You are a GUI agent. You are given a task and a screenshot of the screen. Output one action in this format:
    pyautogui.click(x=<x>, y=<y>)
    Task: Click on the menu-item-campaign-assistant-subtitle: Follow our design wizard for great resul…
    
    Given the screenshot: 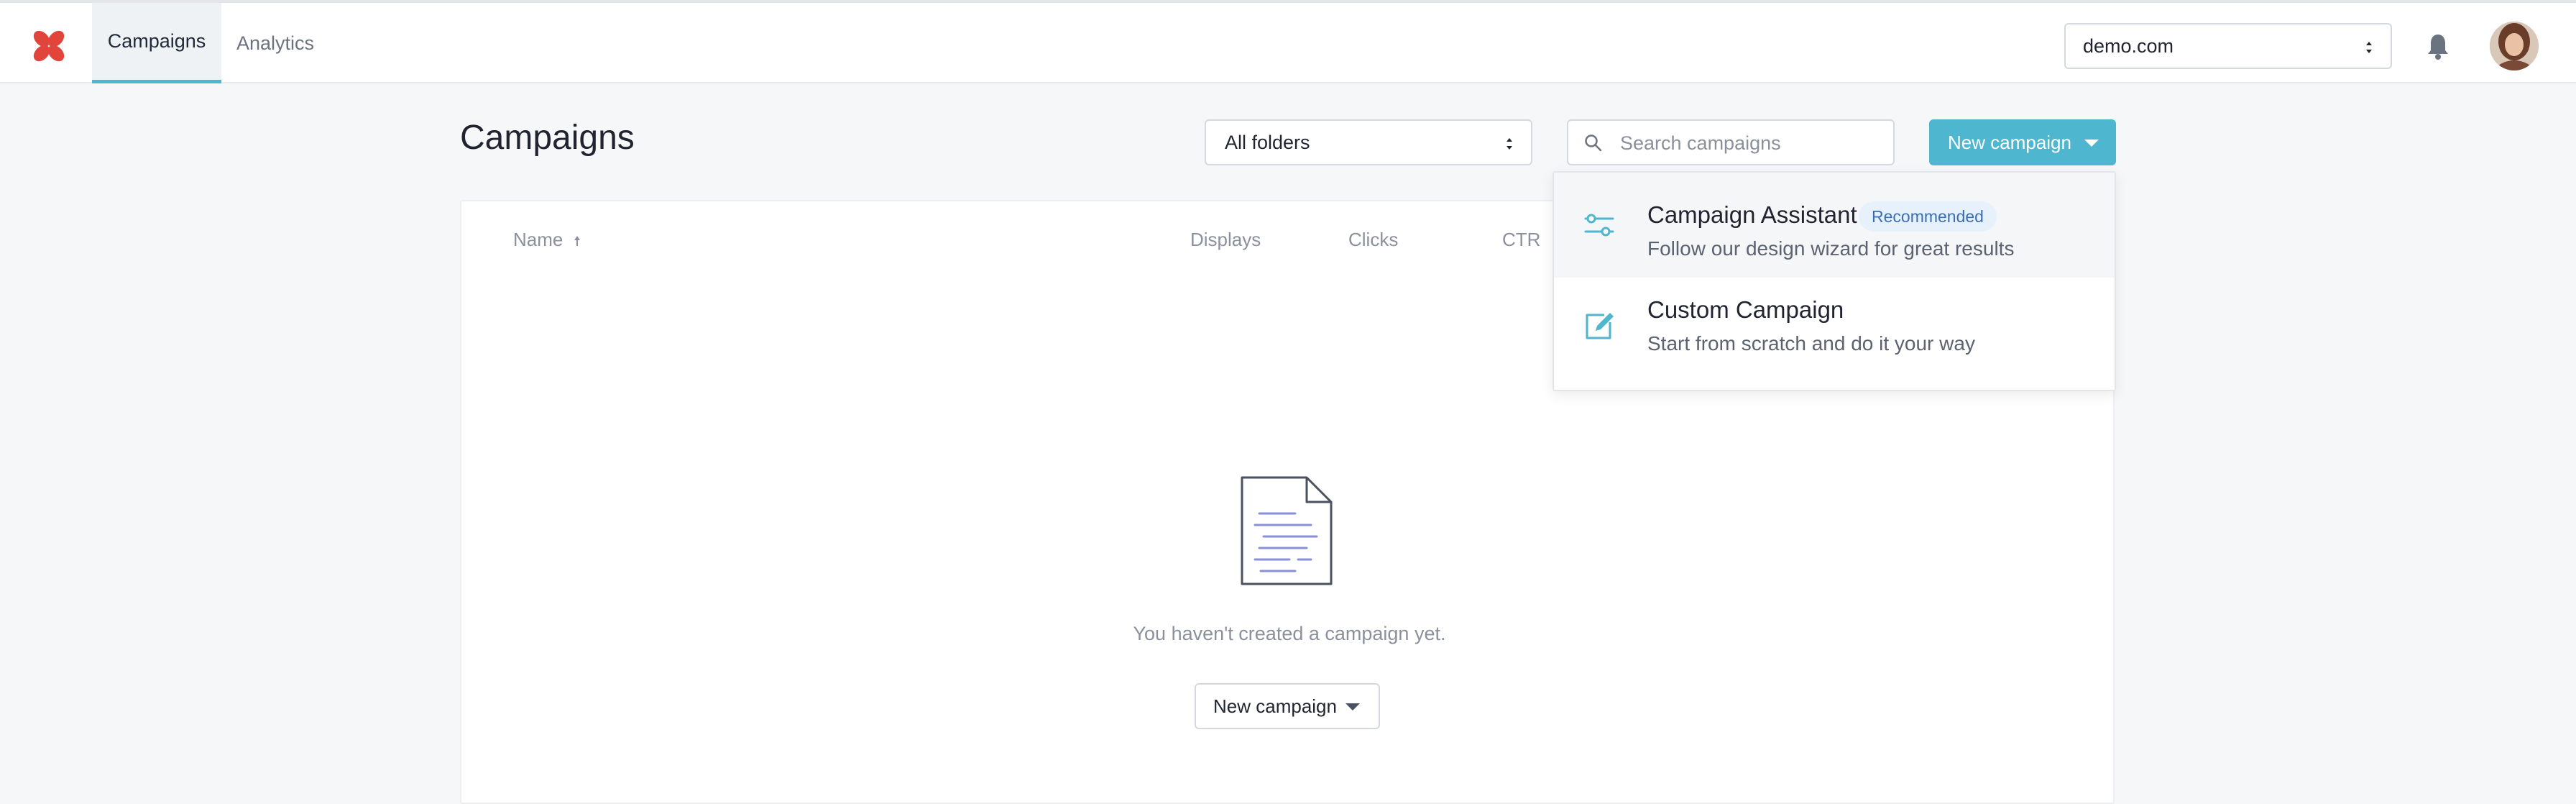 What is the action you would take?
    pyautogui.click(x=1831, y=249)
    